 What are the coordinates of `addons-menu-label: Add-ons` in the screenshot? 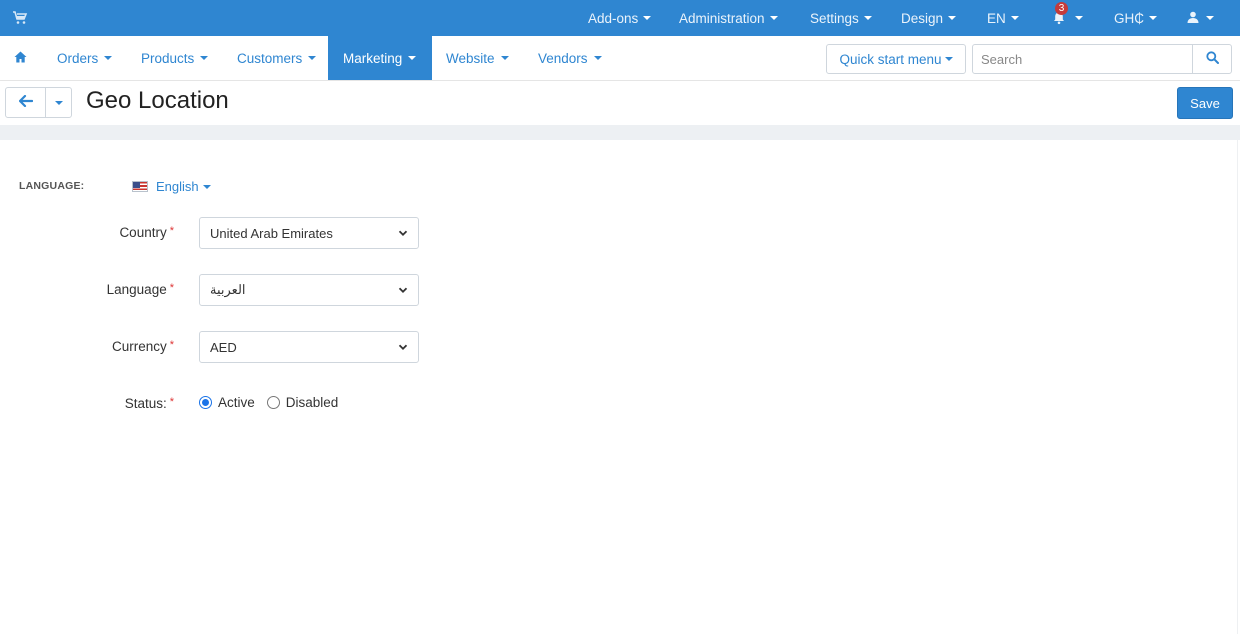 It's located at (613, 18).